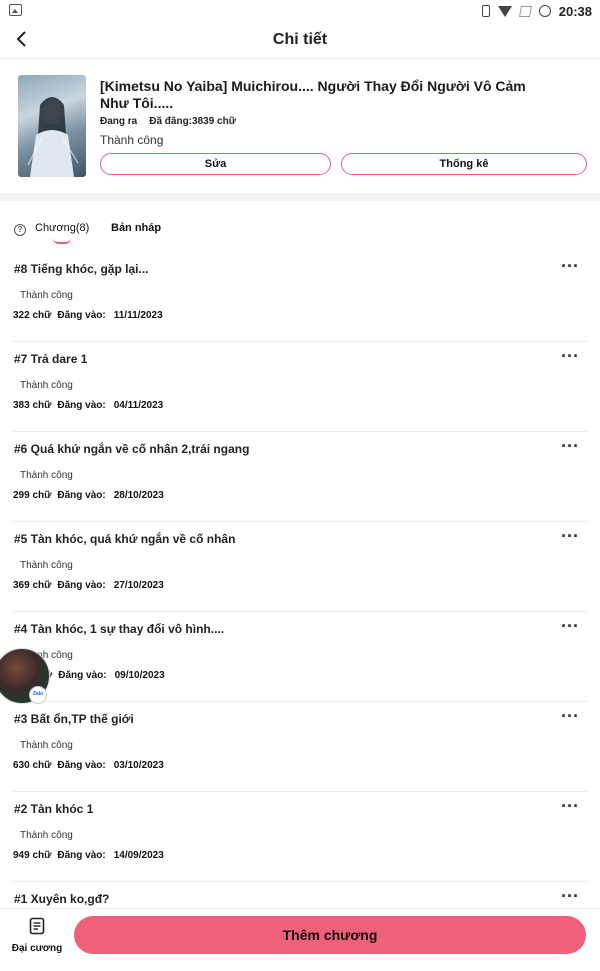 The image size is (600, 971). What do you see at coordinates (20, 230) in the screenshot?
I see `help-icon: ?` at bounding box center [20, 230].